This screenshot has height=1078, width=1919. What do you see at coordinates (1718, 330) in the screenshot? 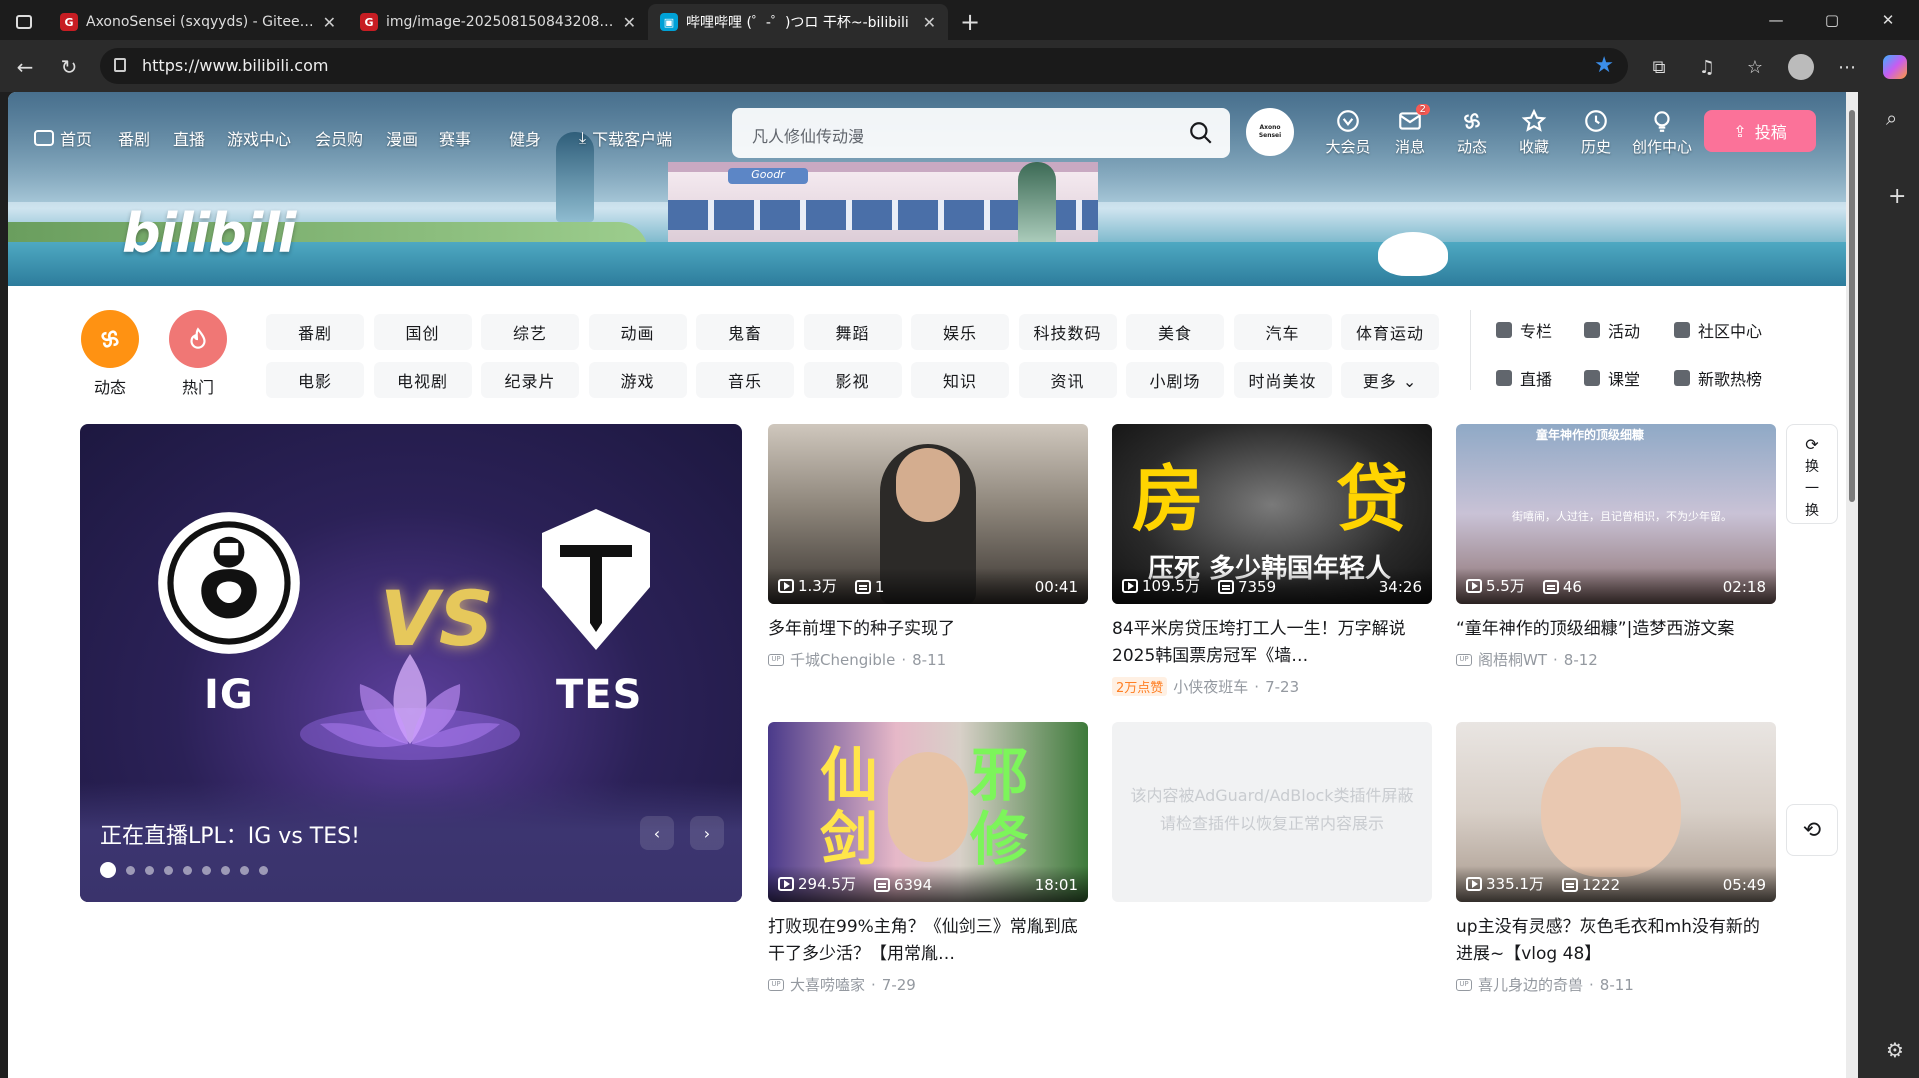
I see `quick-community: 社区中心` at bounding box center [1718, 330].